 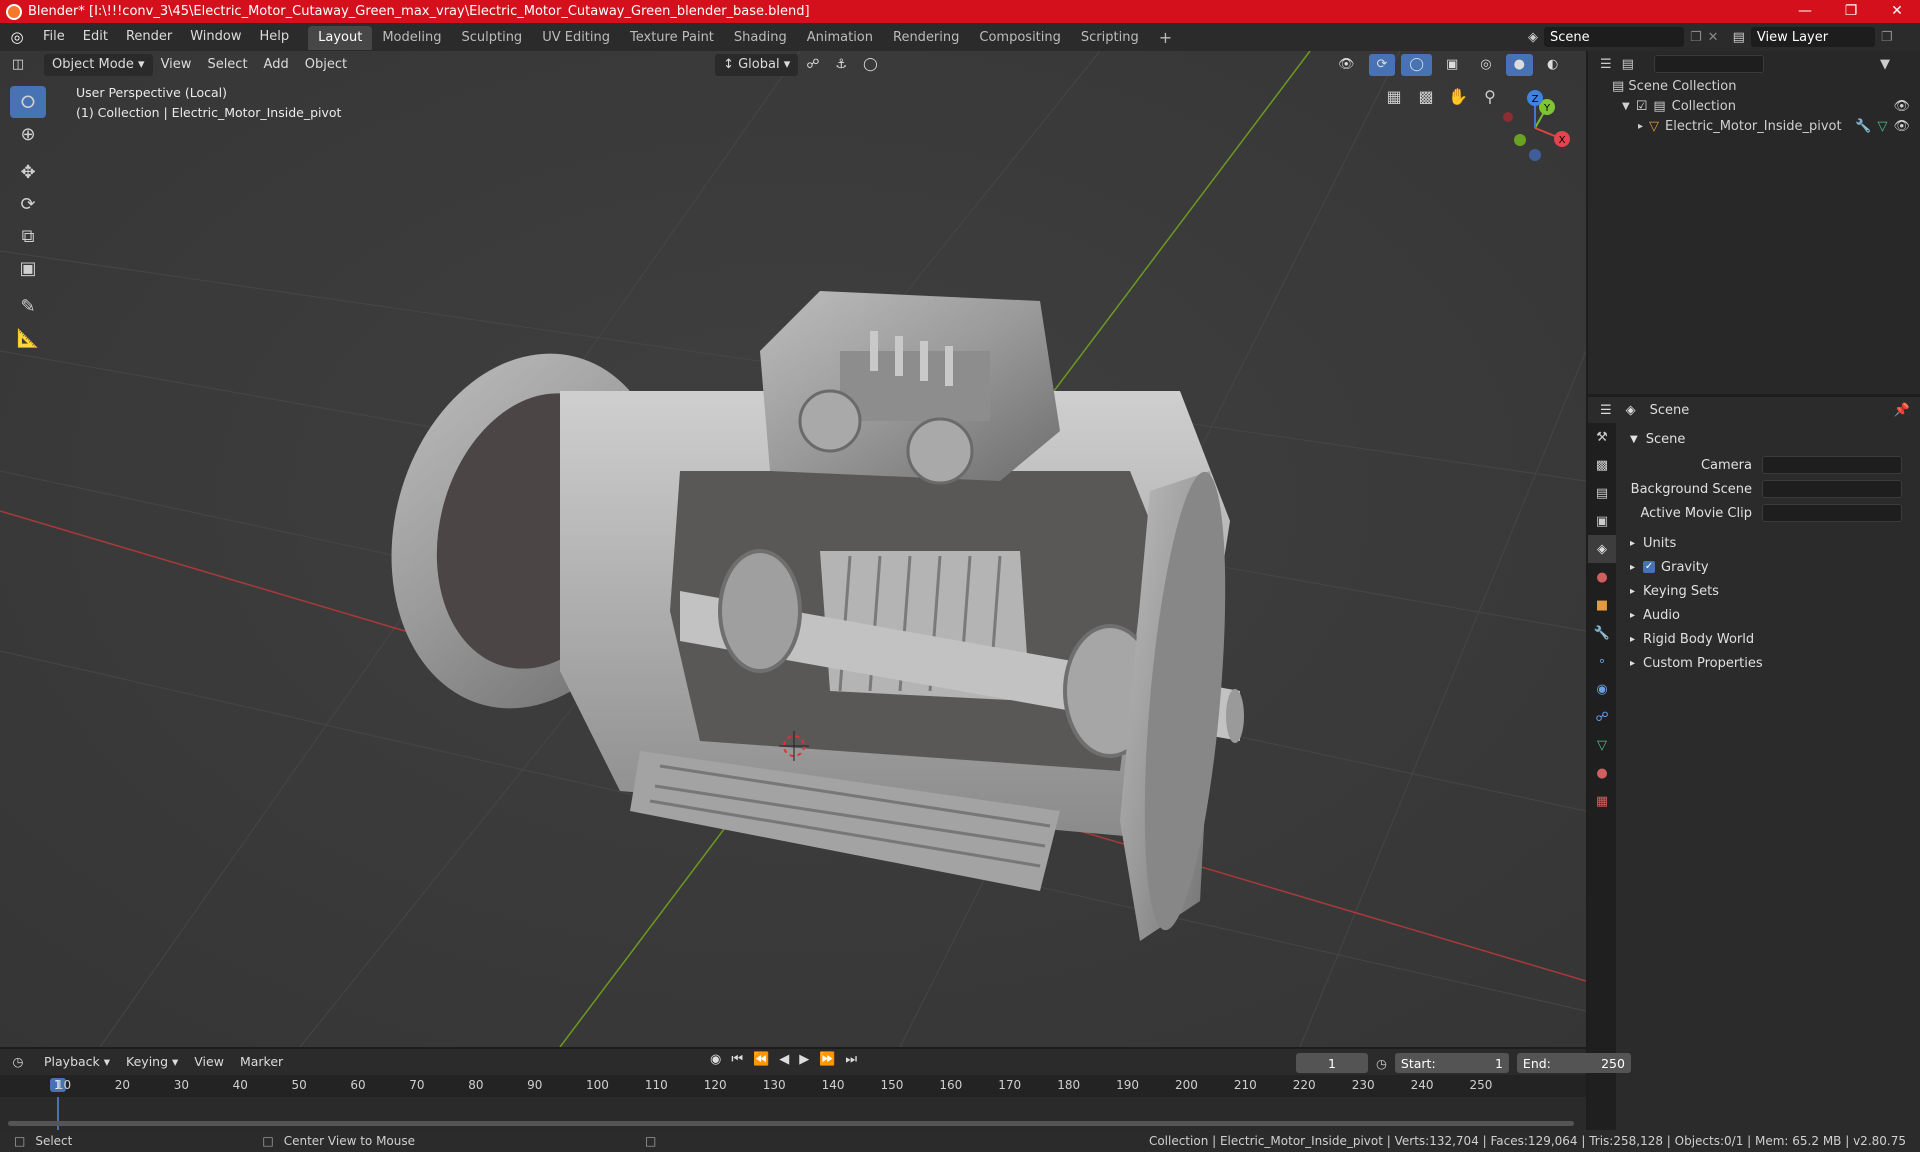 What do you see at coordinates (1602, 437) in the screenshot?
I see `tool-tab-icon: ⚒` at bounding box center [1602, 437].